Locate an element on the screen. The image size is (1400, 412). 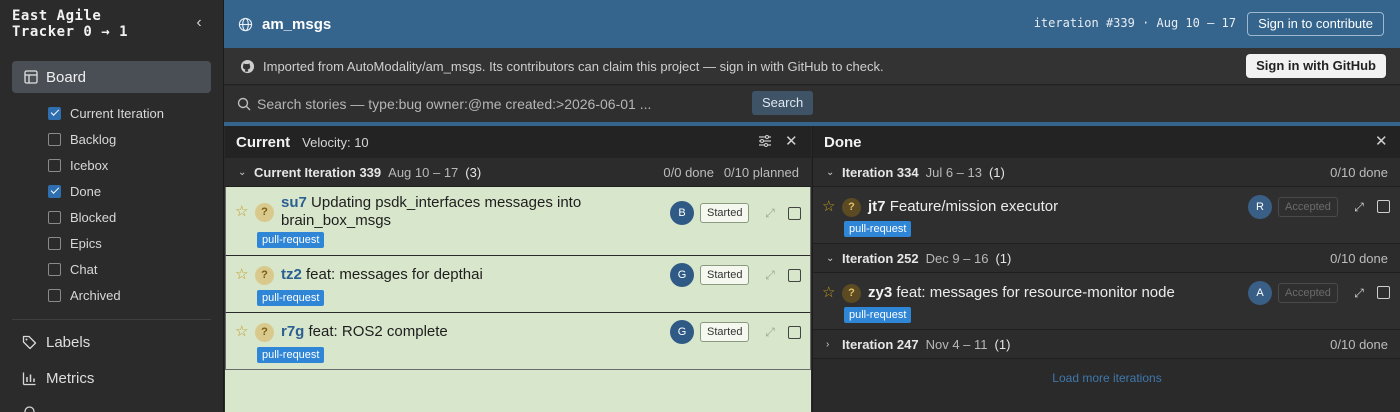
sign-in-to-contribute-button: Sign in to contribute is located at coordinates (1315, 24).